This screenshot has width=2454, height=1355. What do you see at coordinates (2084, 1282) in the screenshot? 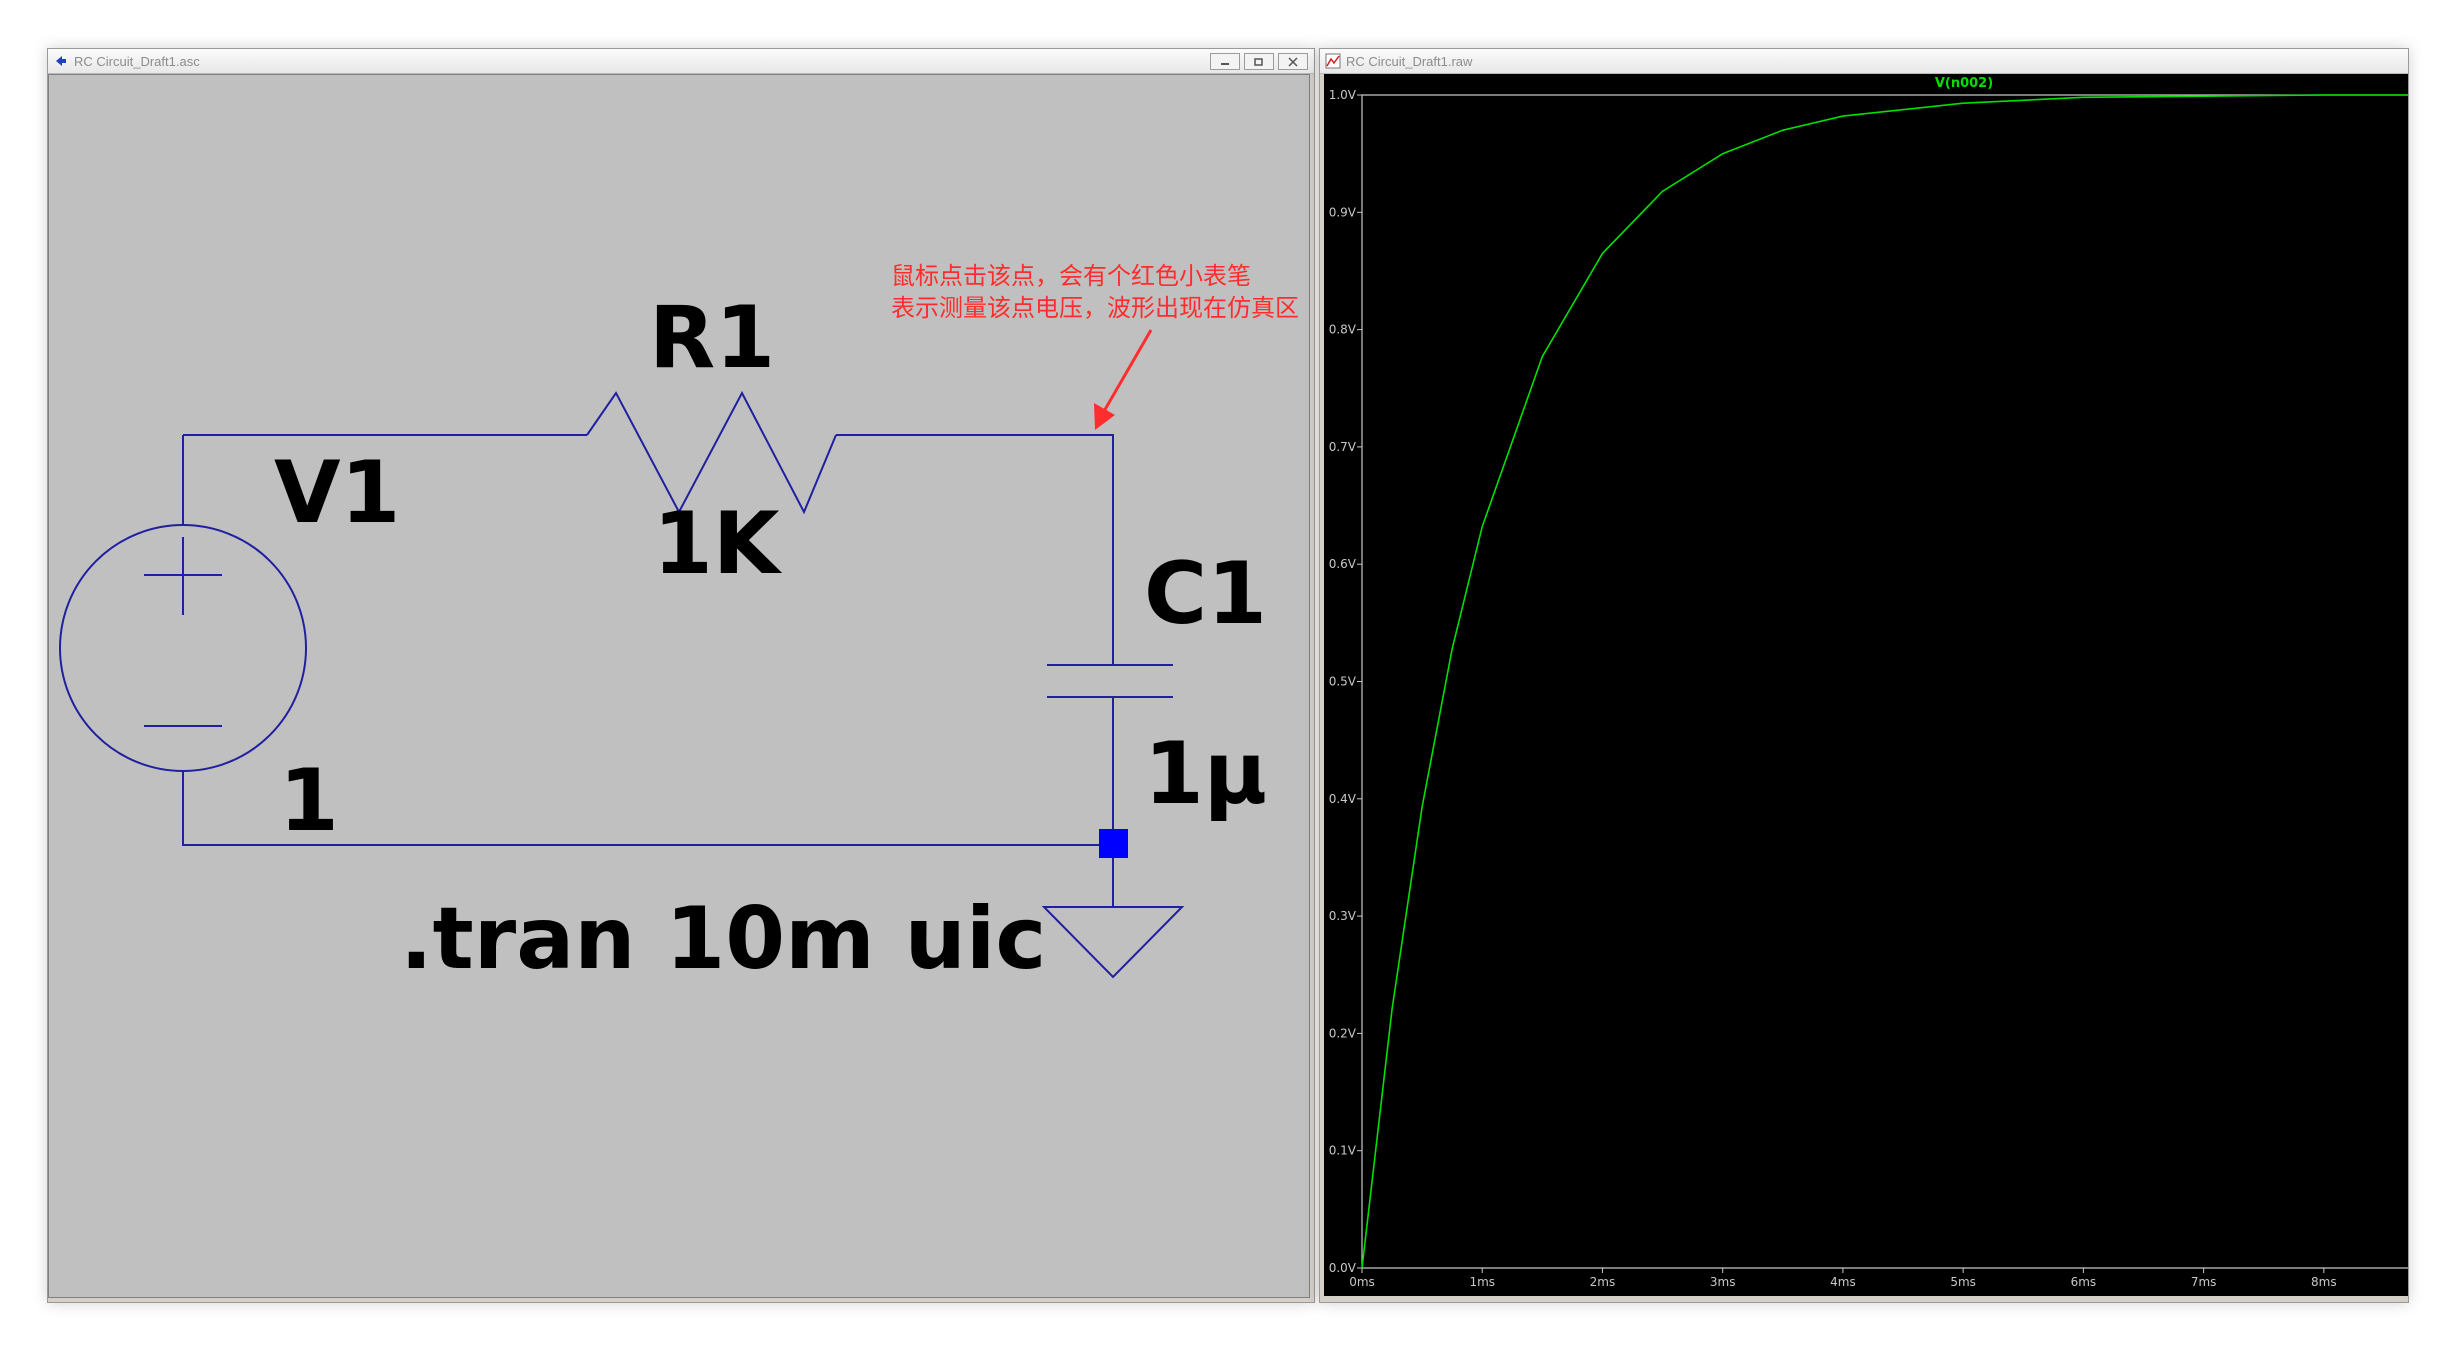
I see `x-tick-label: 6ms` at bounding box center [2084, 1282].